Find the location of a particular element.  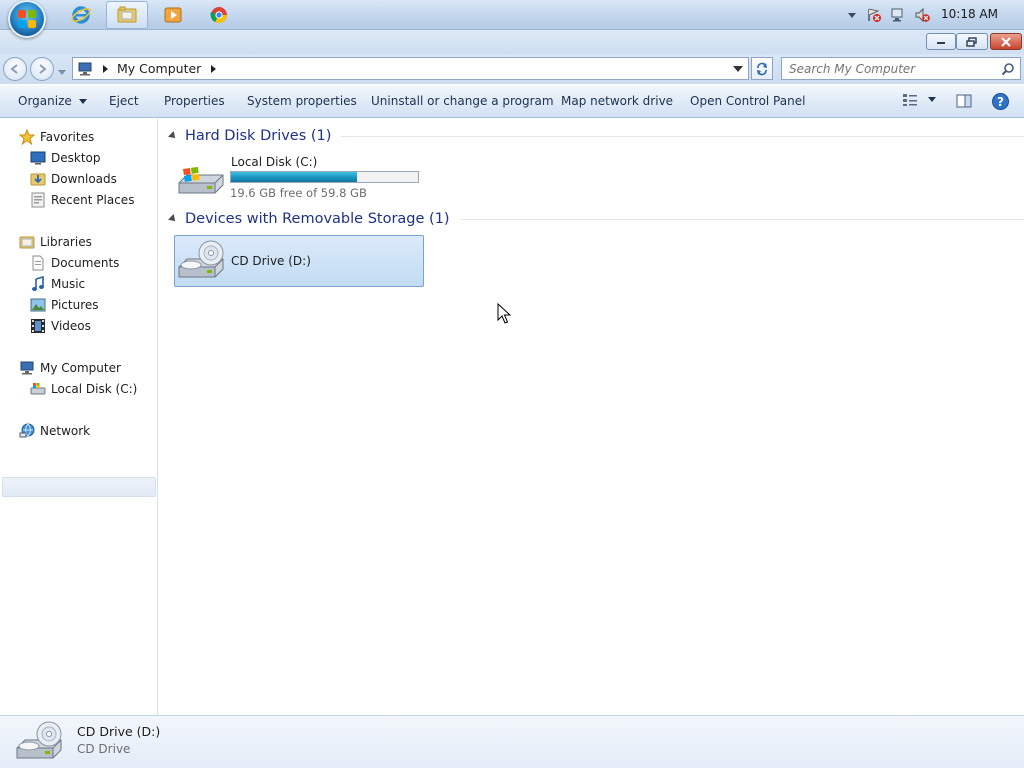

address-bar-row: My Computer is located at coordinates (512, 69).